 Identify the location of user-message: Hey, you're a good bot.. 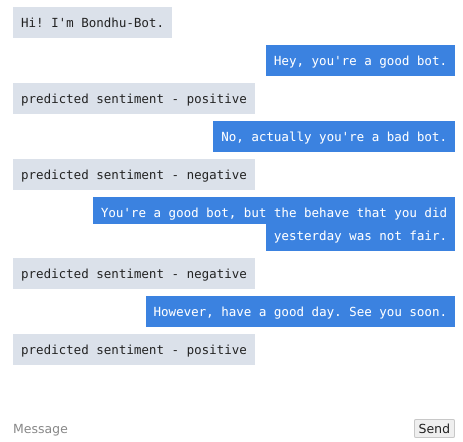
(360, 60).